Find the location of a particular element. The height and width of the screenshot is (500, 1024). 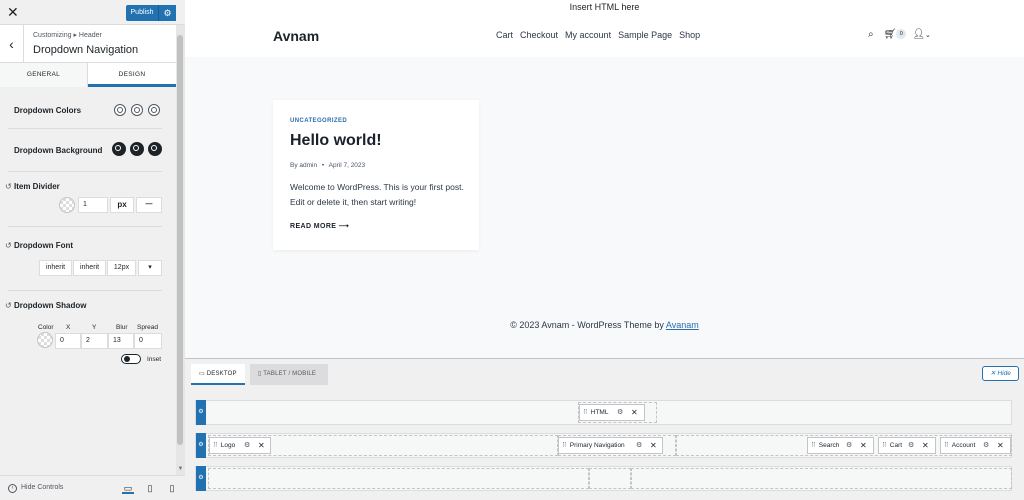

customizer-footer: ‹ Hide Controls ▭ ▯ ▯ is located at coordinates (92, 487).